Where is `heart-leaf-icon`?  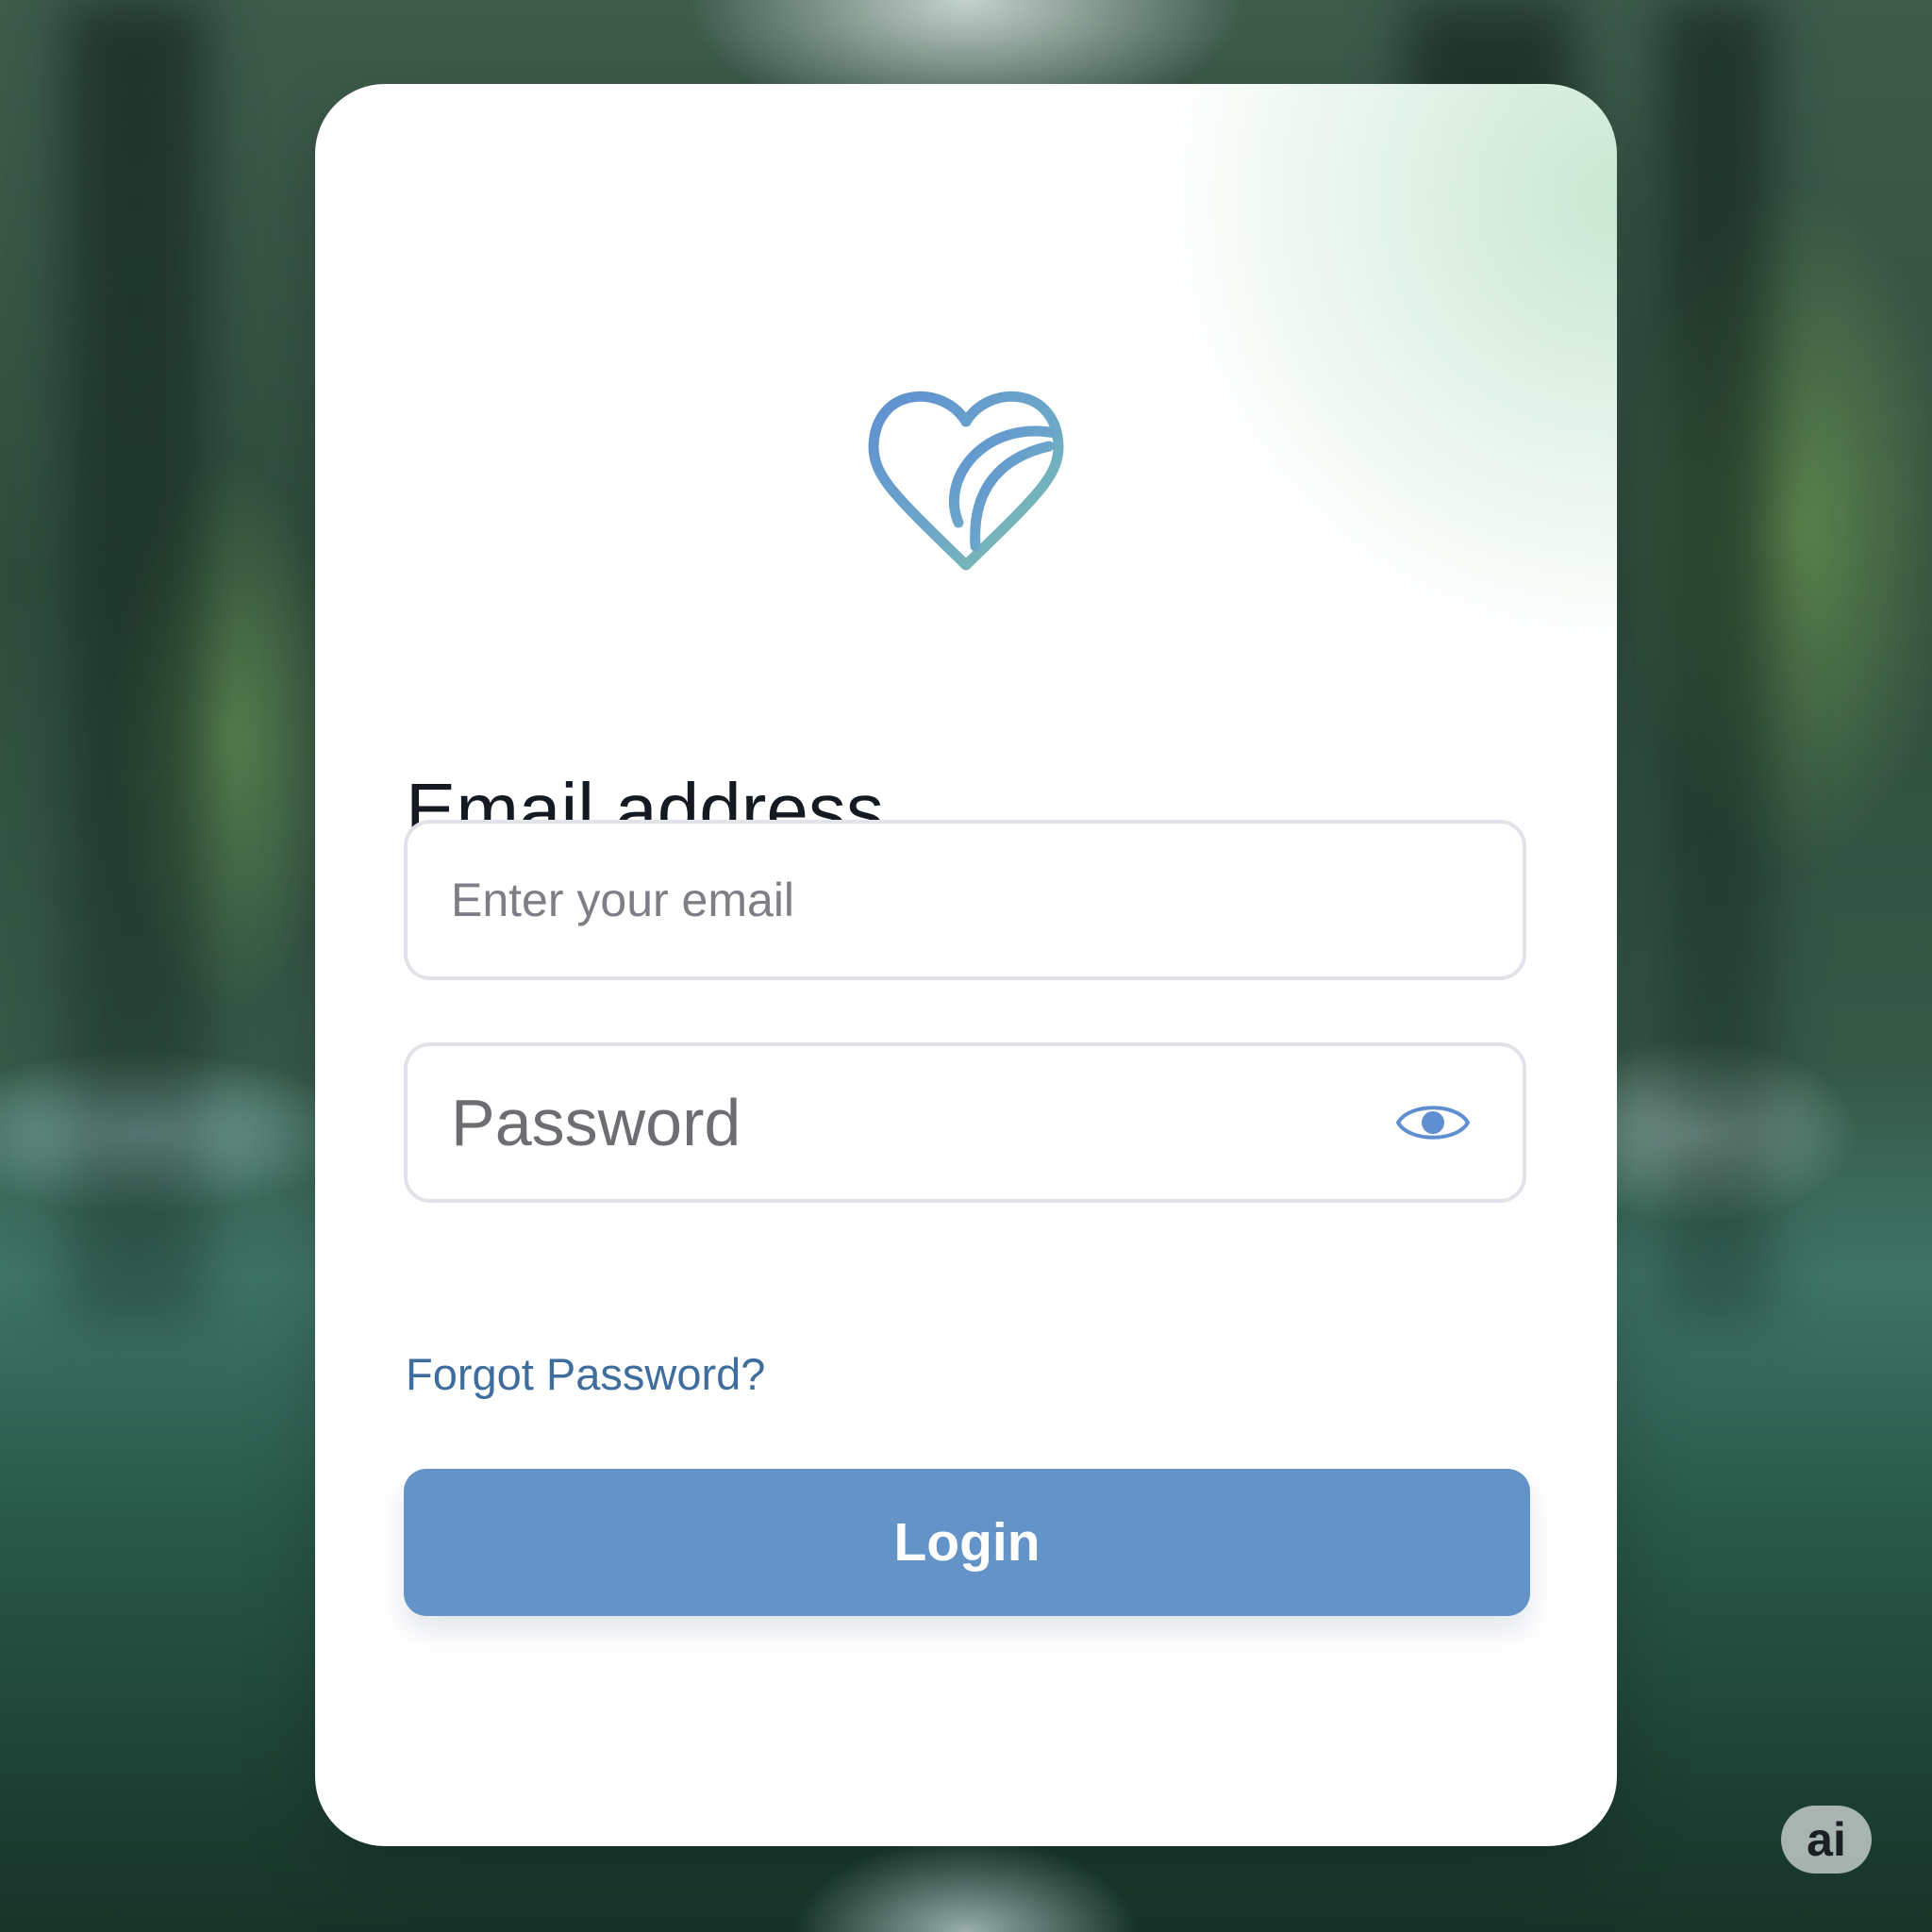
heart-leaf-icon is located at coordinates (966, 481).